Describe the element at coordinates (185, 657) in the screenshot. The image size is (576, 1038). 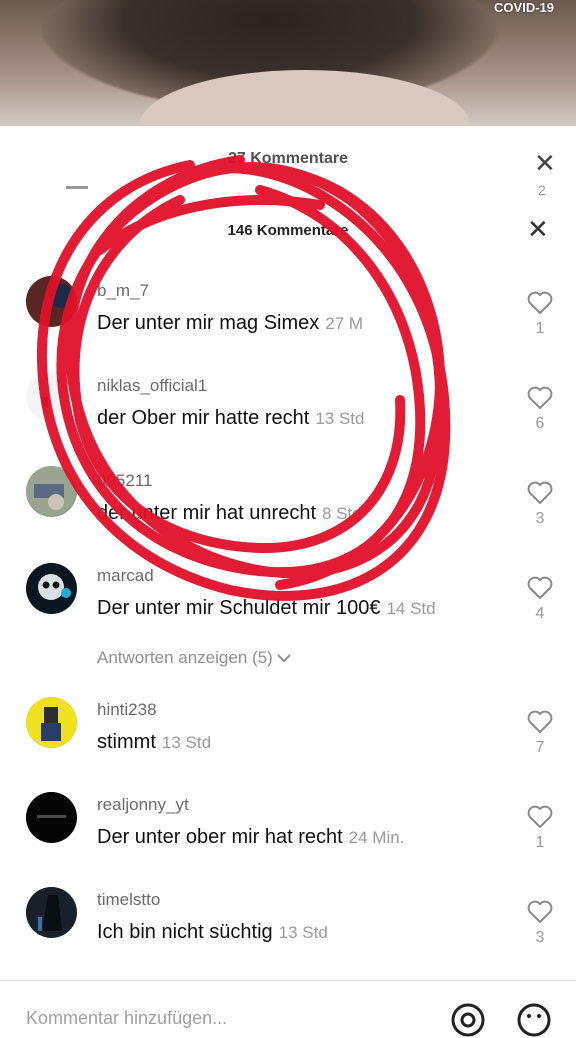
I see `show-replies-label: Antworten anzeigen (5)` at that location.